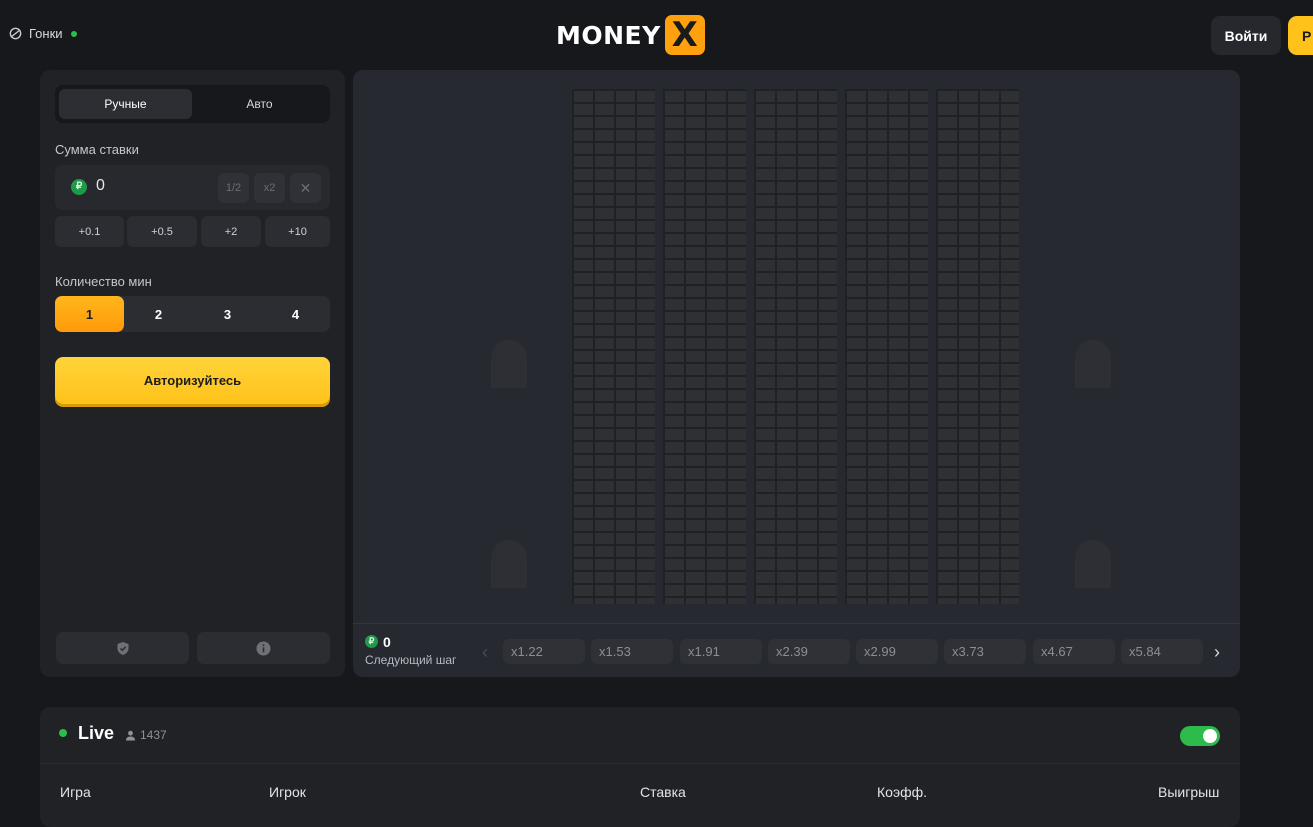 The image size is (1313, 827). I want to click on mines-option-4: 4, so click(295, 314).